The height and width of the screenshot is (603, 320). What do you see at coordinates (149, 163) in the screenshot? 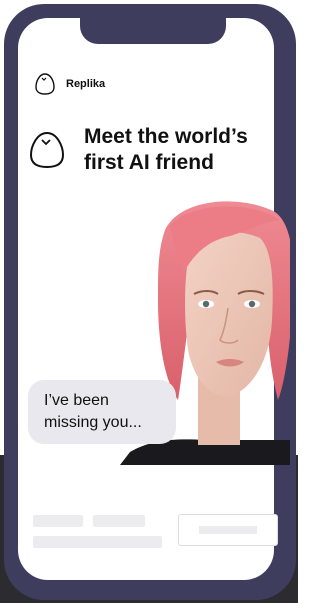
I see `hero-title-line-2: first AI friend` at bounding box center [149, 163].